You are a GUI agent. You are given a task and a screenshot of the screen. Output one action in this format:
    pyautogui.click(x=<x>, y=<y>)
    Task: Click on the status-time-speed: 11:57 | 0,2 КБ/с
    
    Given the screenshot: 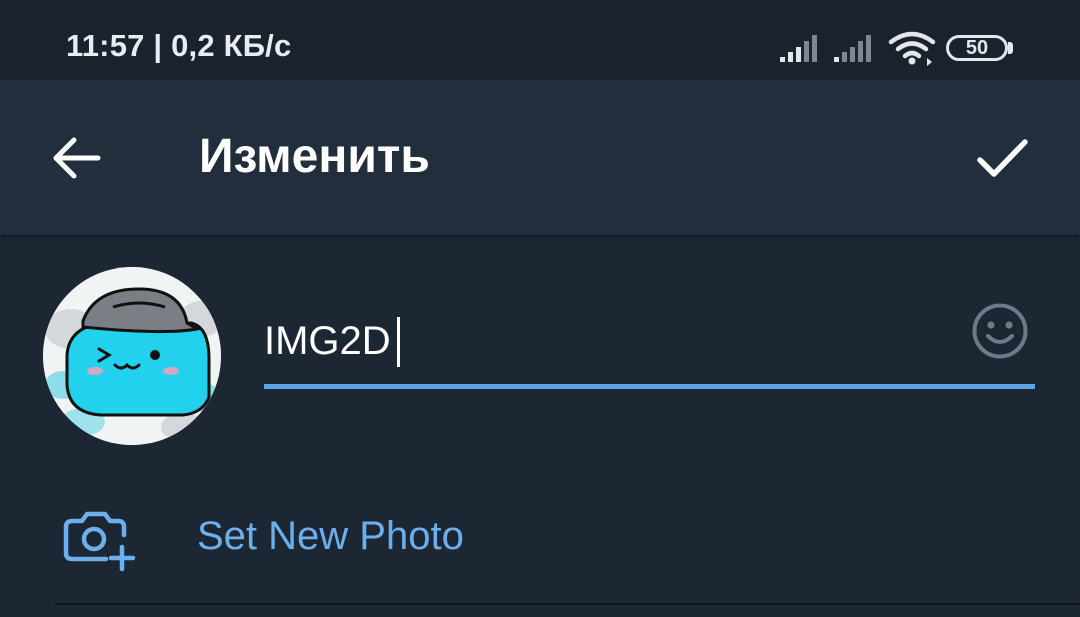 What is the action you would take?
    pyautogui.click(x=179, y=45)
    